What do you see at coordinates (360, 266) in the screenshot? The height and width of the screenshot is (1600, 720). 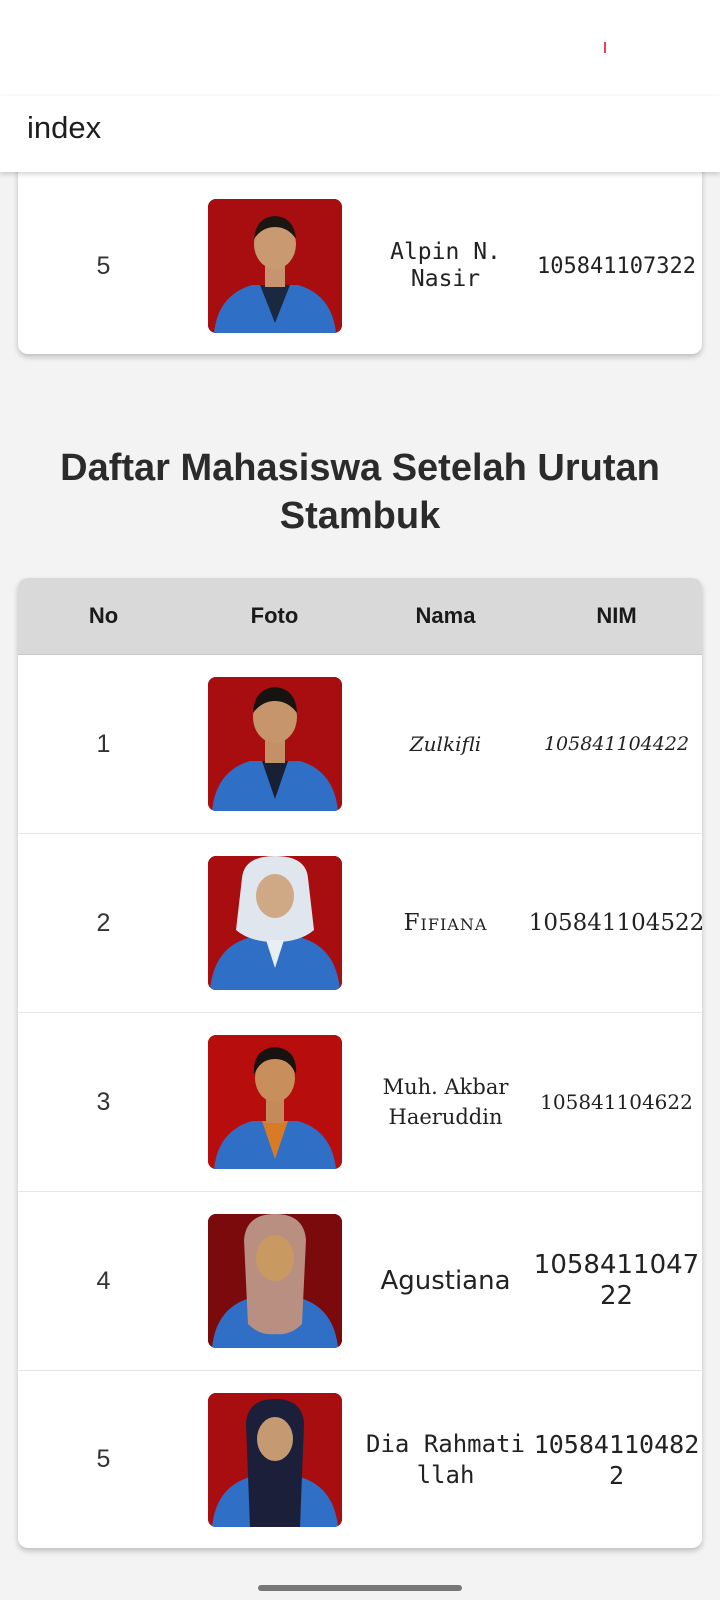 I see `table-row: 5 Alpin N. Nasir 105841107322` at bounding box center [360, 266].